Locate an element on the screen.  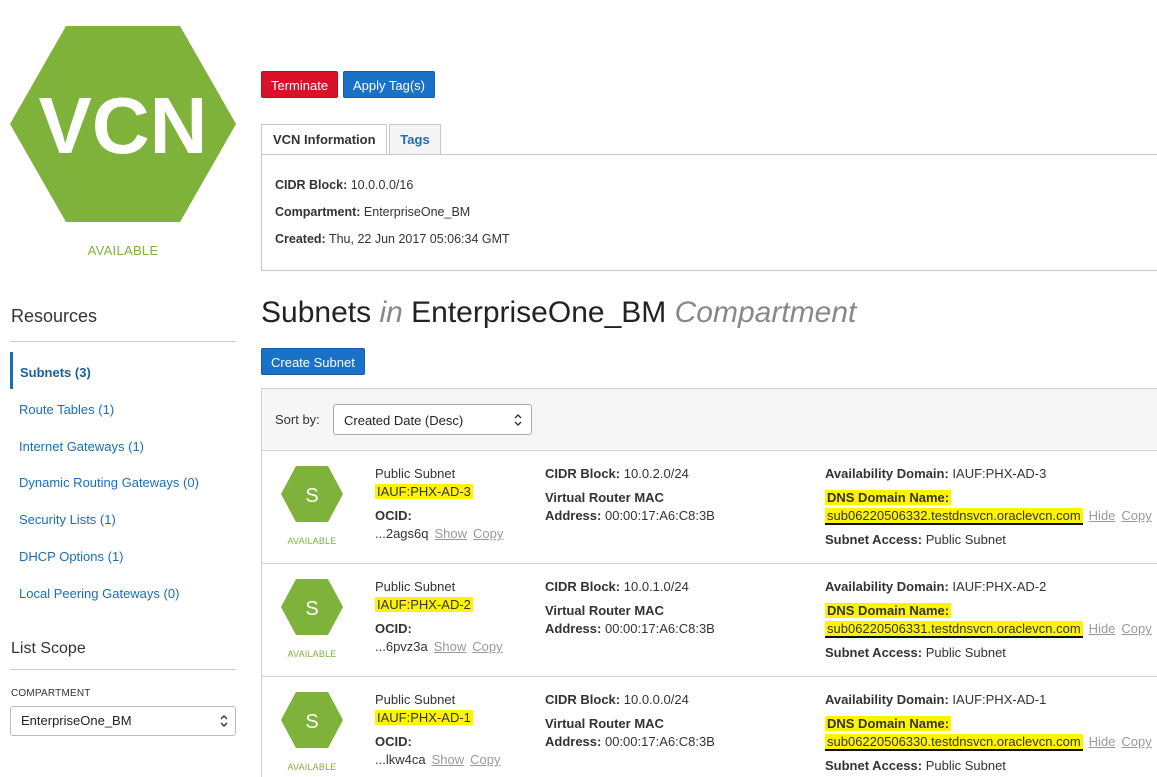
compartment-select-value: EnterpriseOne_BM is located at coordinates (76, 720).